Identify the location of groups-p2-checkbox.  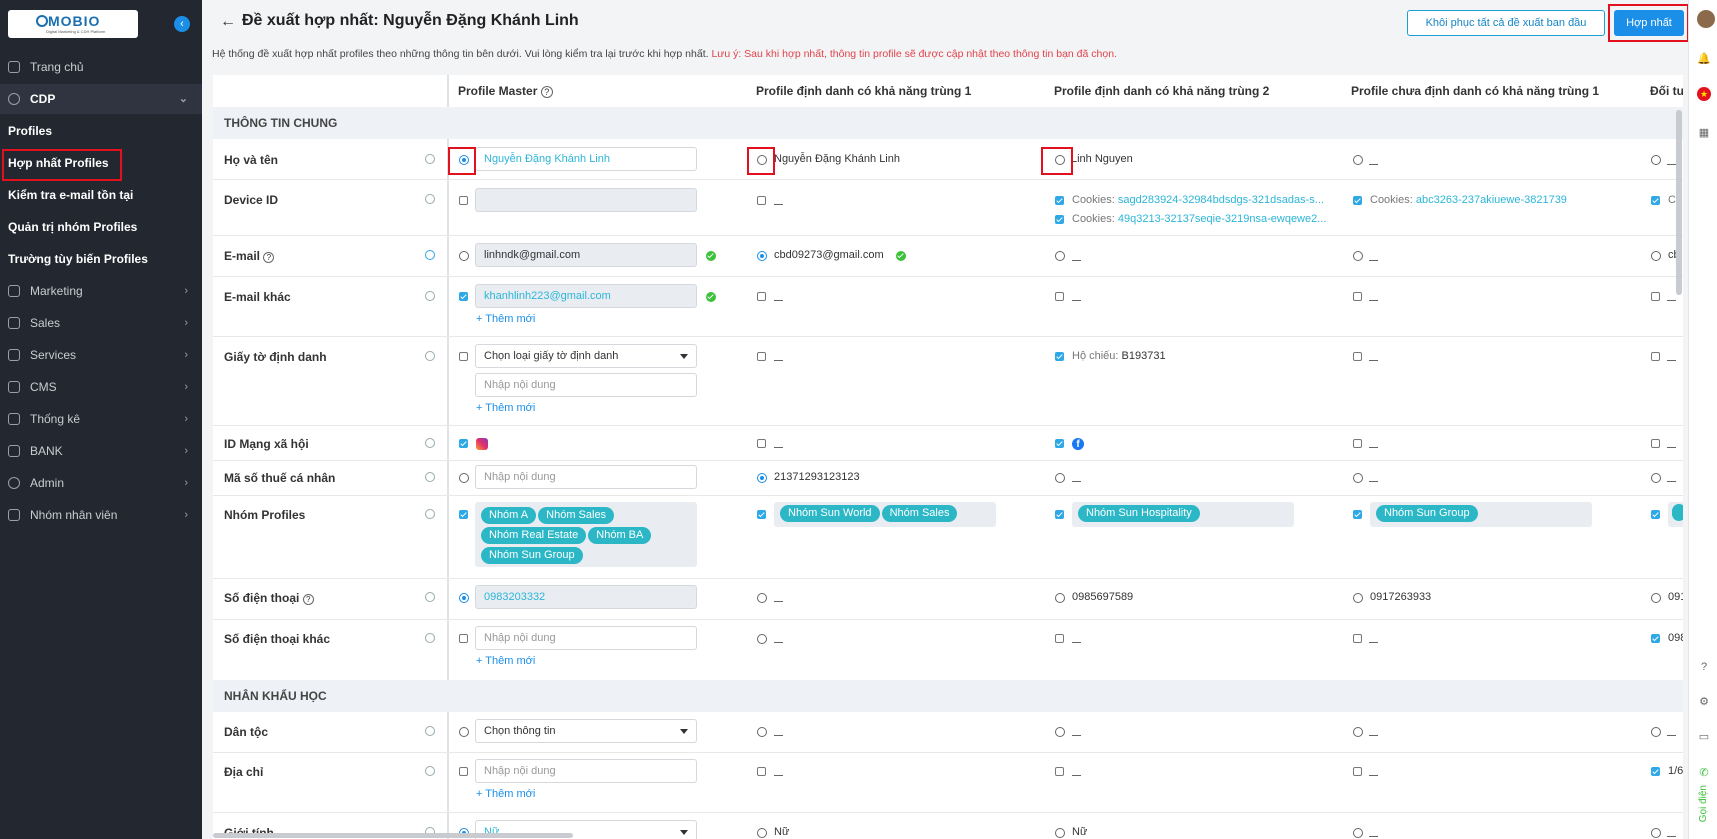
(1059, 514).